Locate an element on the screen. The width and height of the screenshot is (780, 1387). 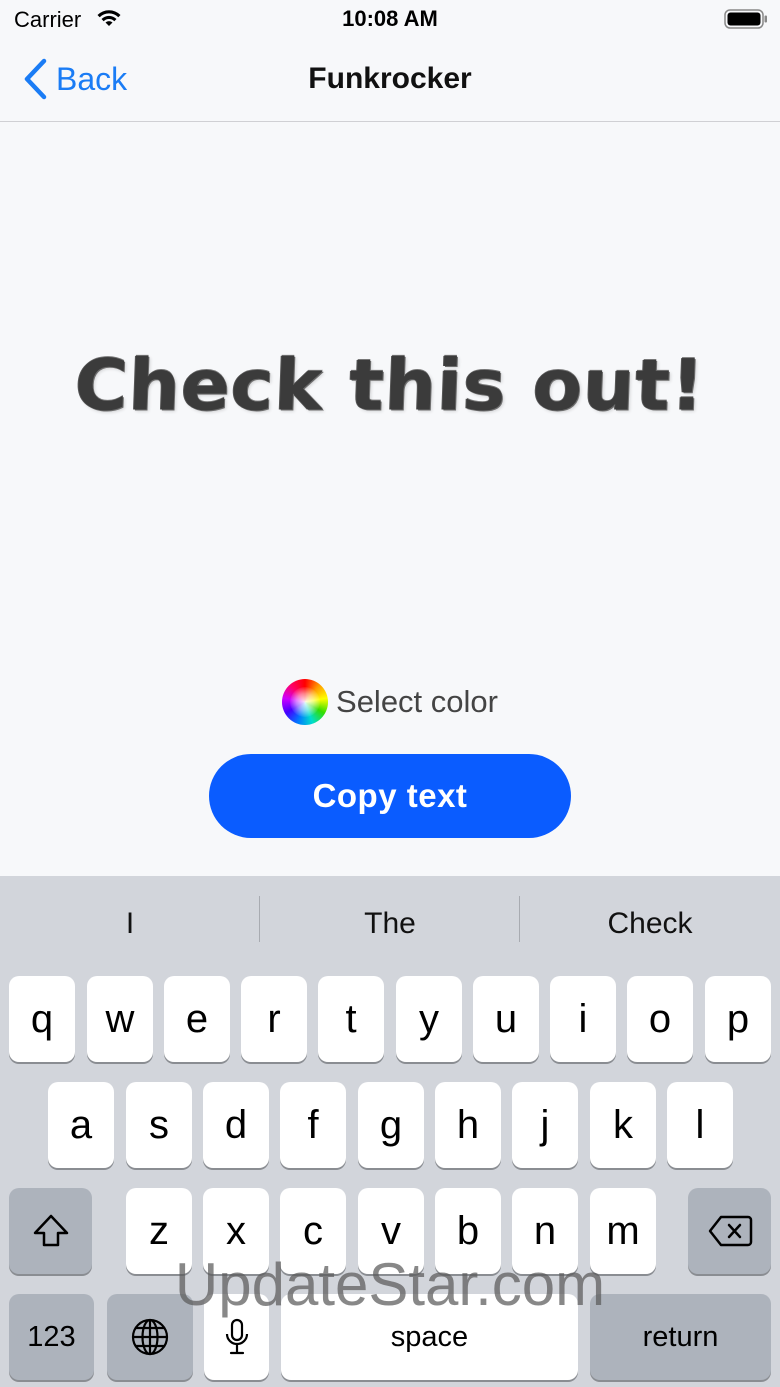
font-preview: Check this out! is located at coordinates (390, 385).